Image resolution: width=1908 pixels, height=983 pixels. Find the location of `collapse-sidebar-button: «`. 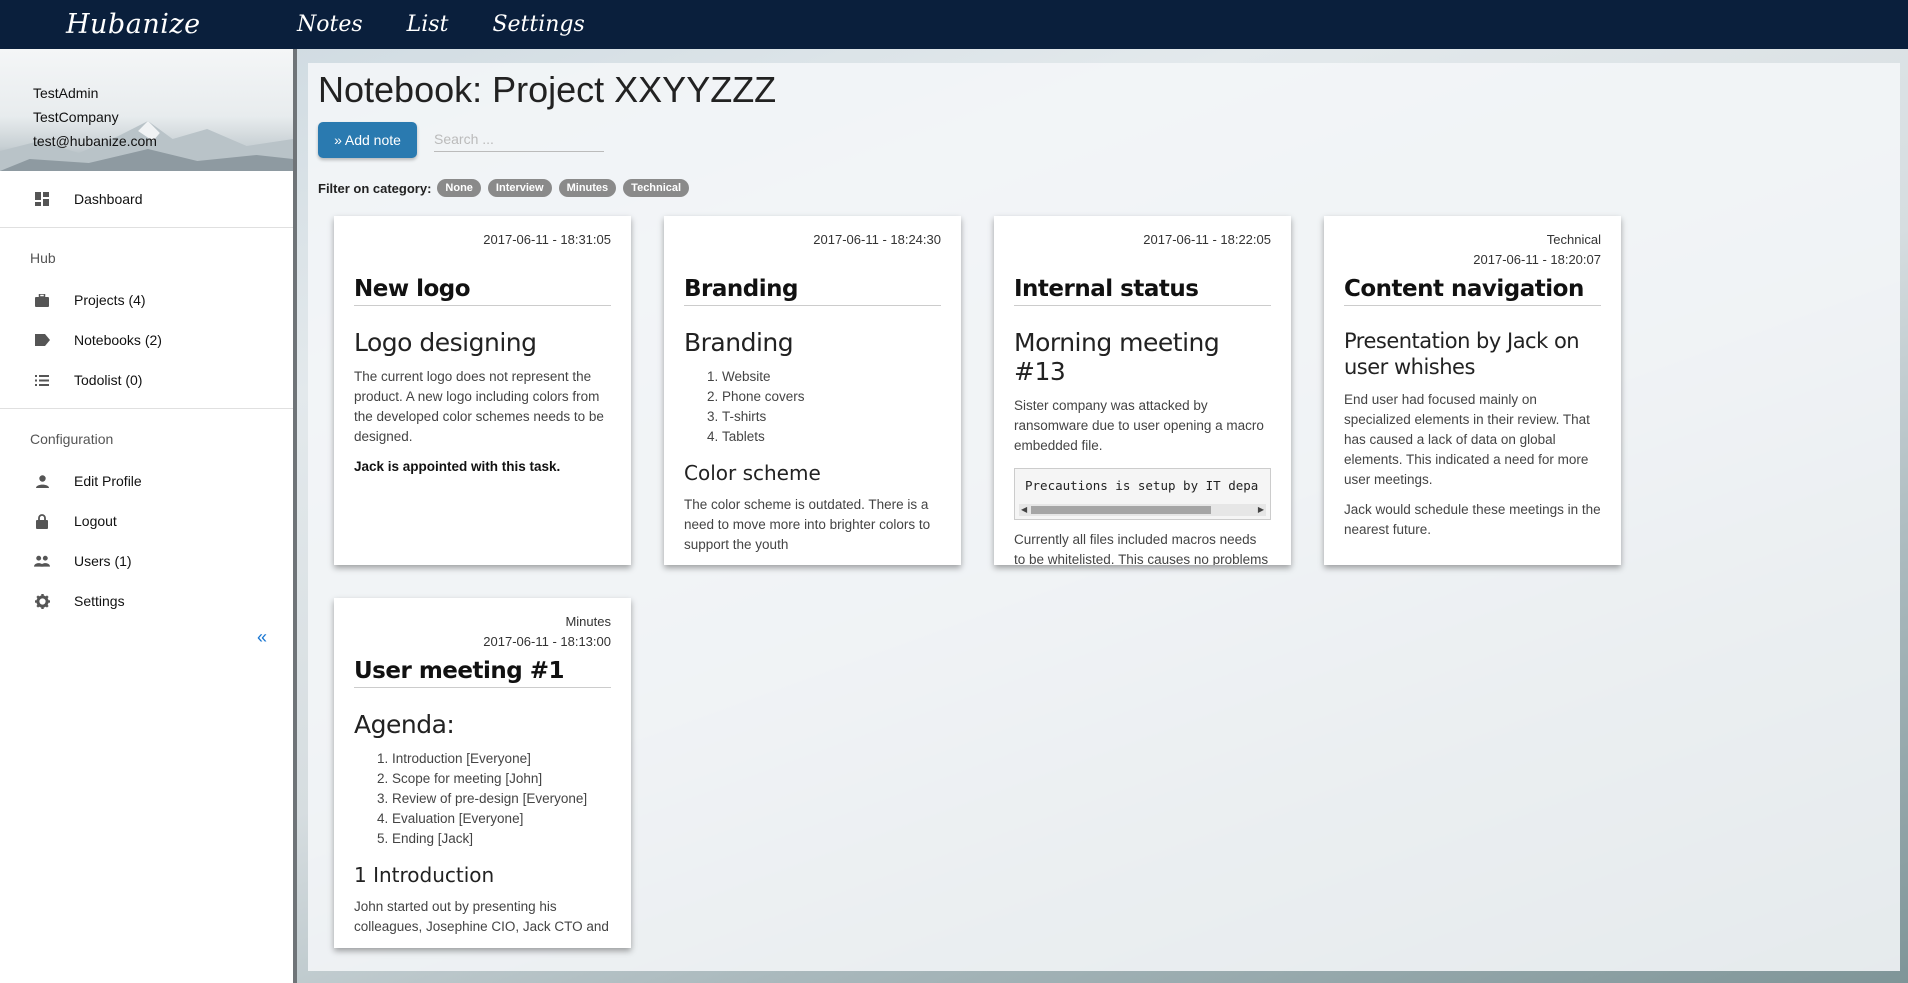

collapse-sidebar-button: « is located at coordinates (262, 637).